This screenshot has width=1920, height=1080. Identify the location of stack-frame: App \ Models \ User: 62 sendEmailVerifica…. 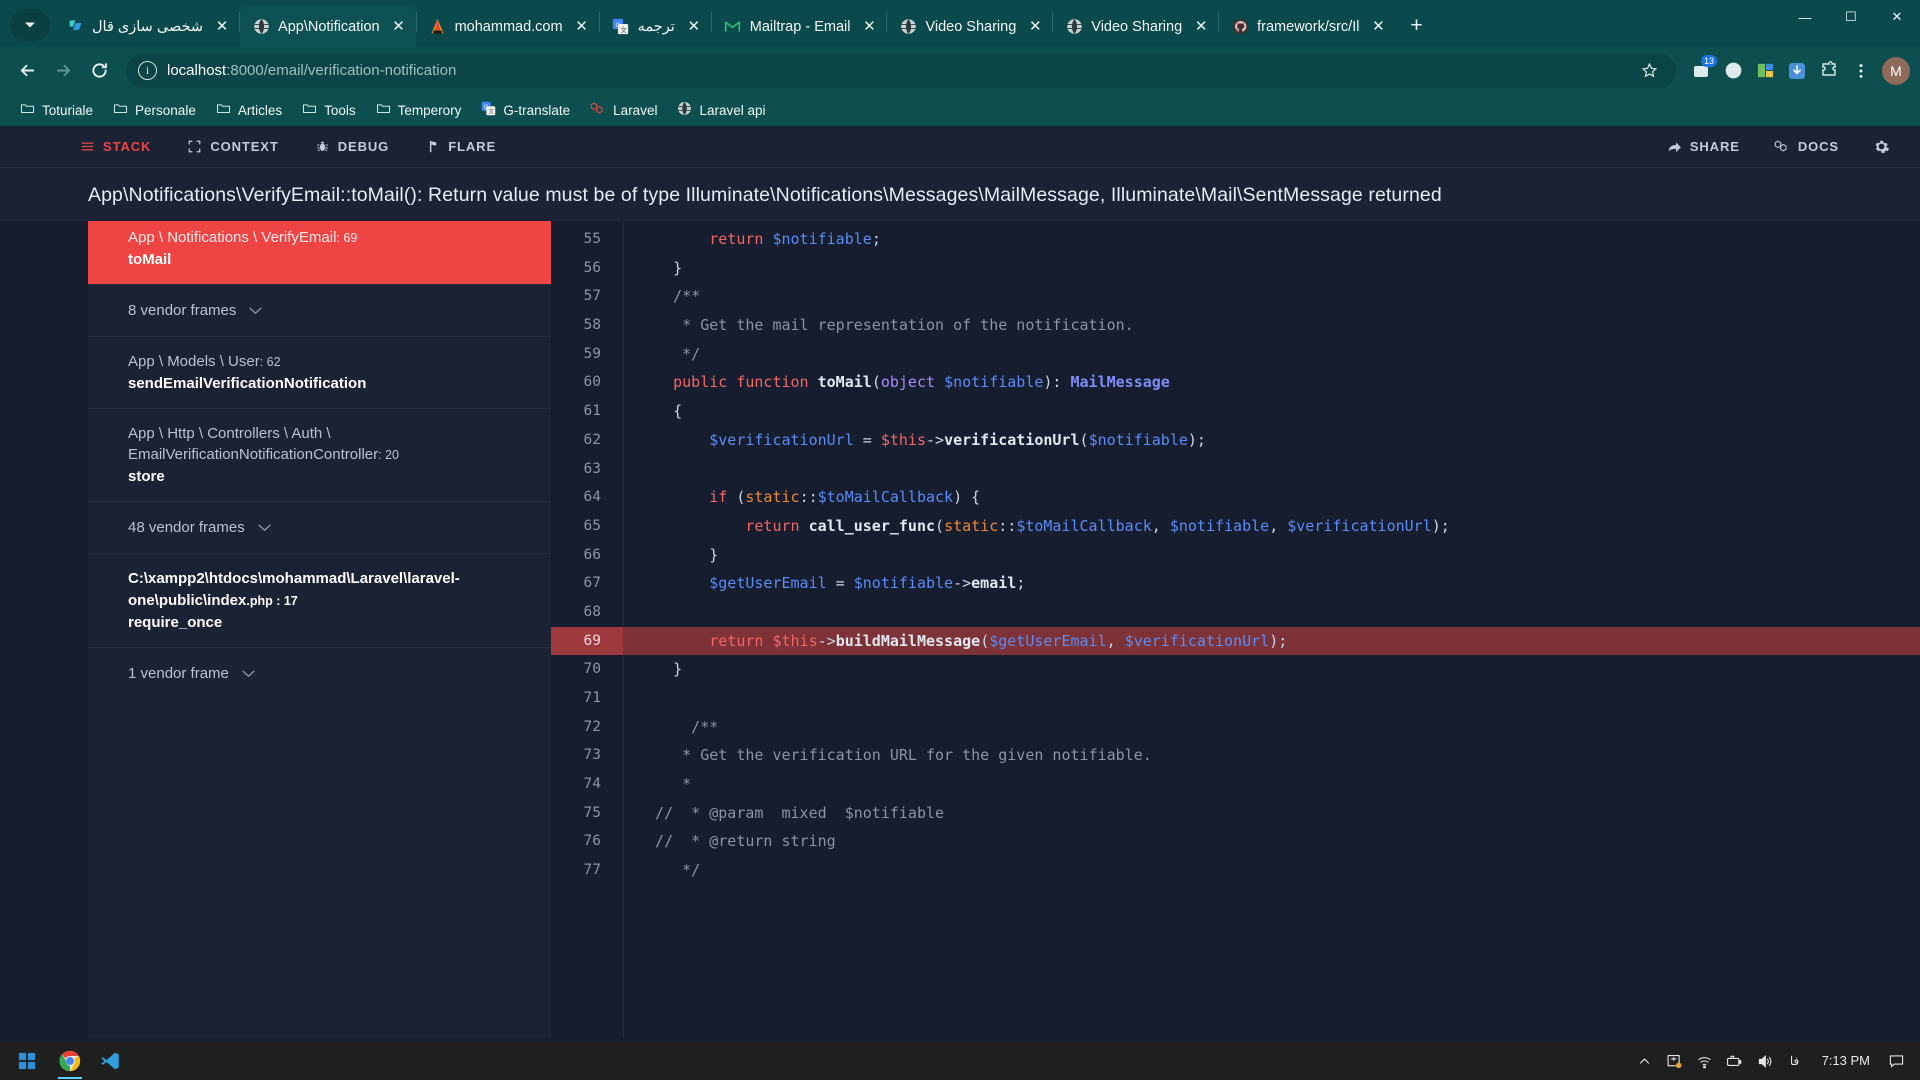
(319, 371).